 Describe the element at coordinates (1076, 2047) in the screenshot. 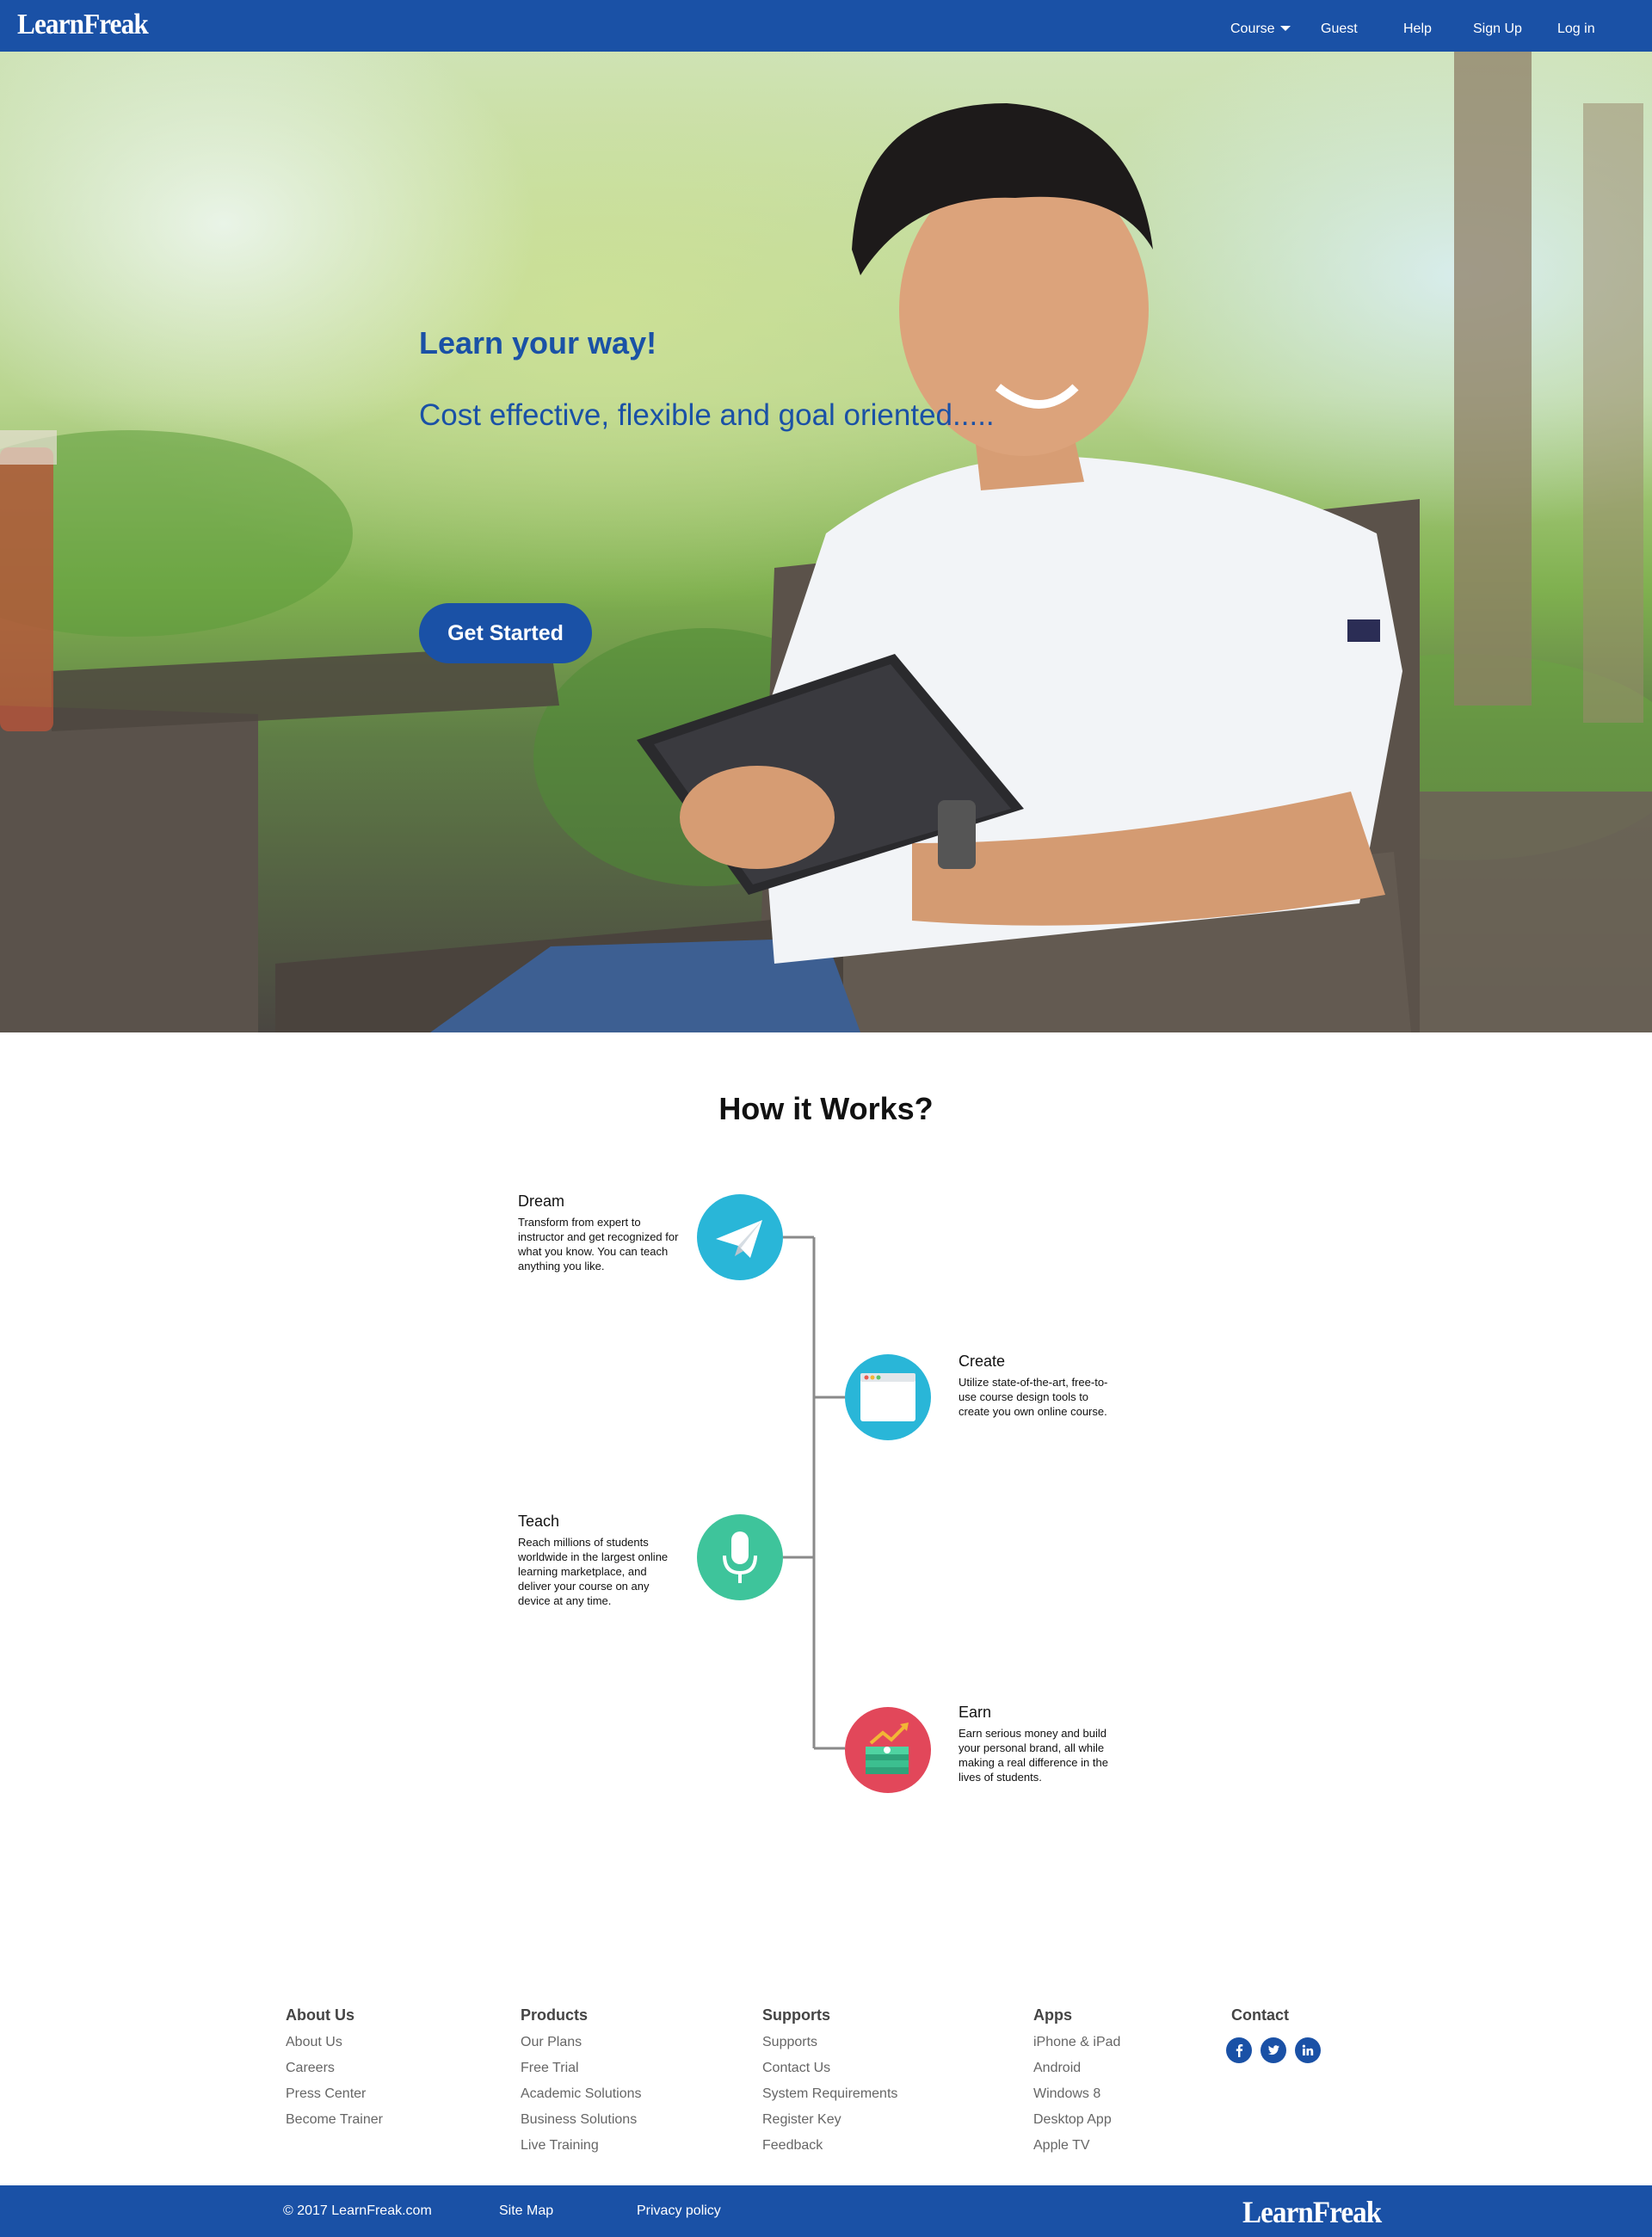

I see `footer-link-iphone-ipad: iPhone & iPad` at that location.